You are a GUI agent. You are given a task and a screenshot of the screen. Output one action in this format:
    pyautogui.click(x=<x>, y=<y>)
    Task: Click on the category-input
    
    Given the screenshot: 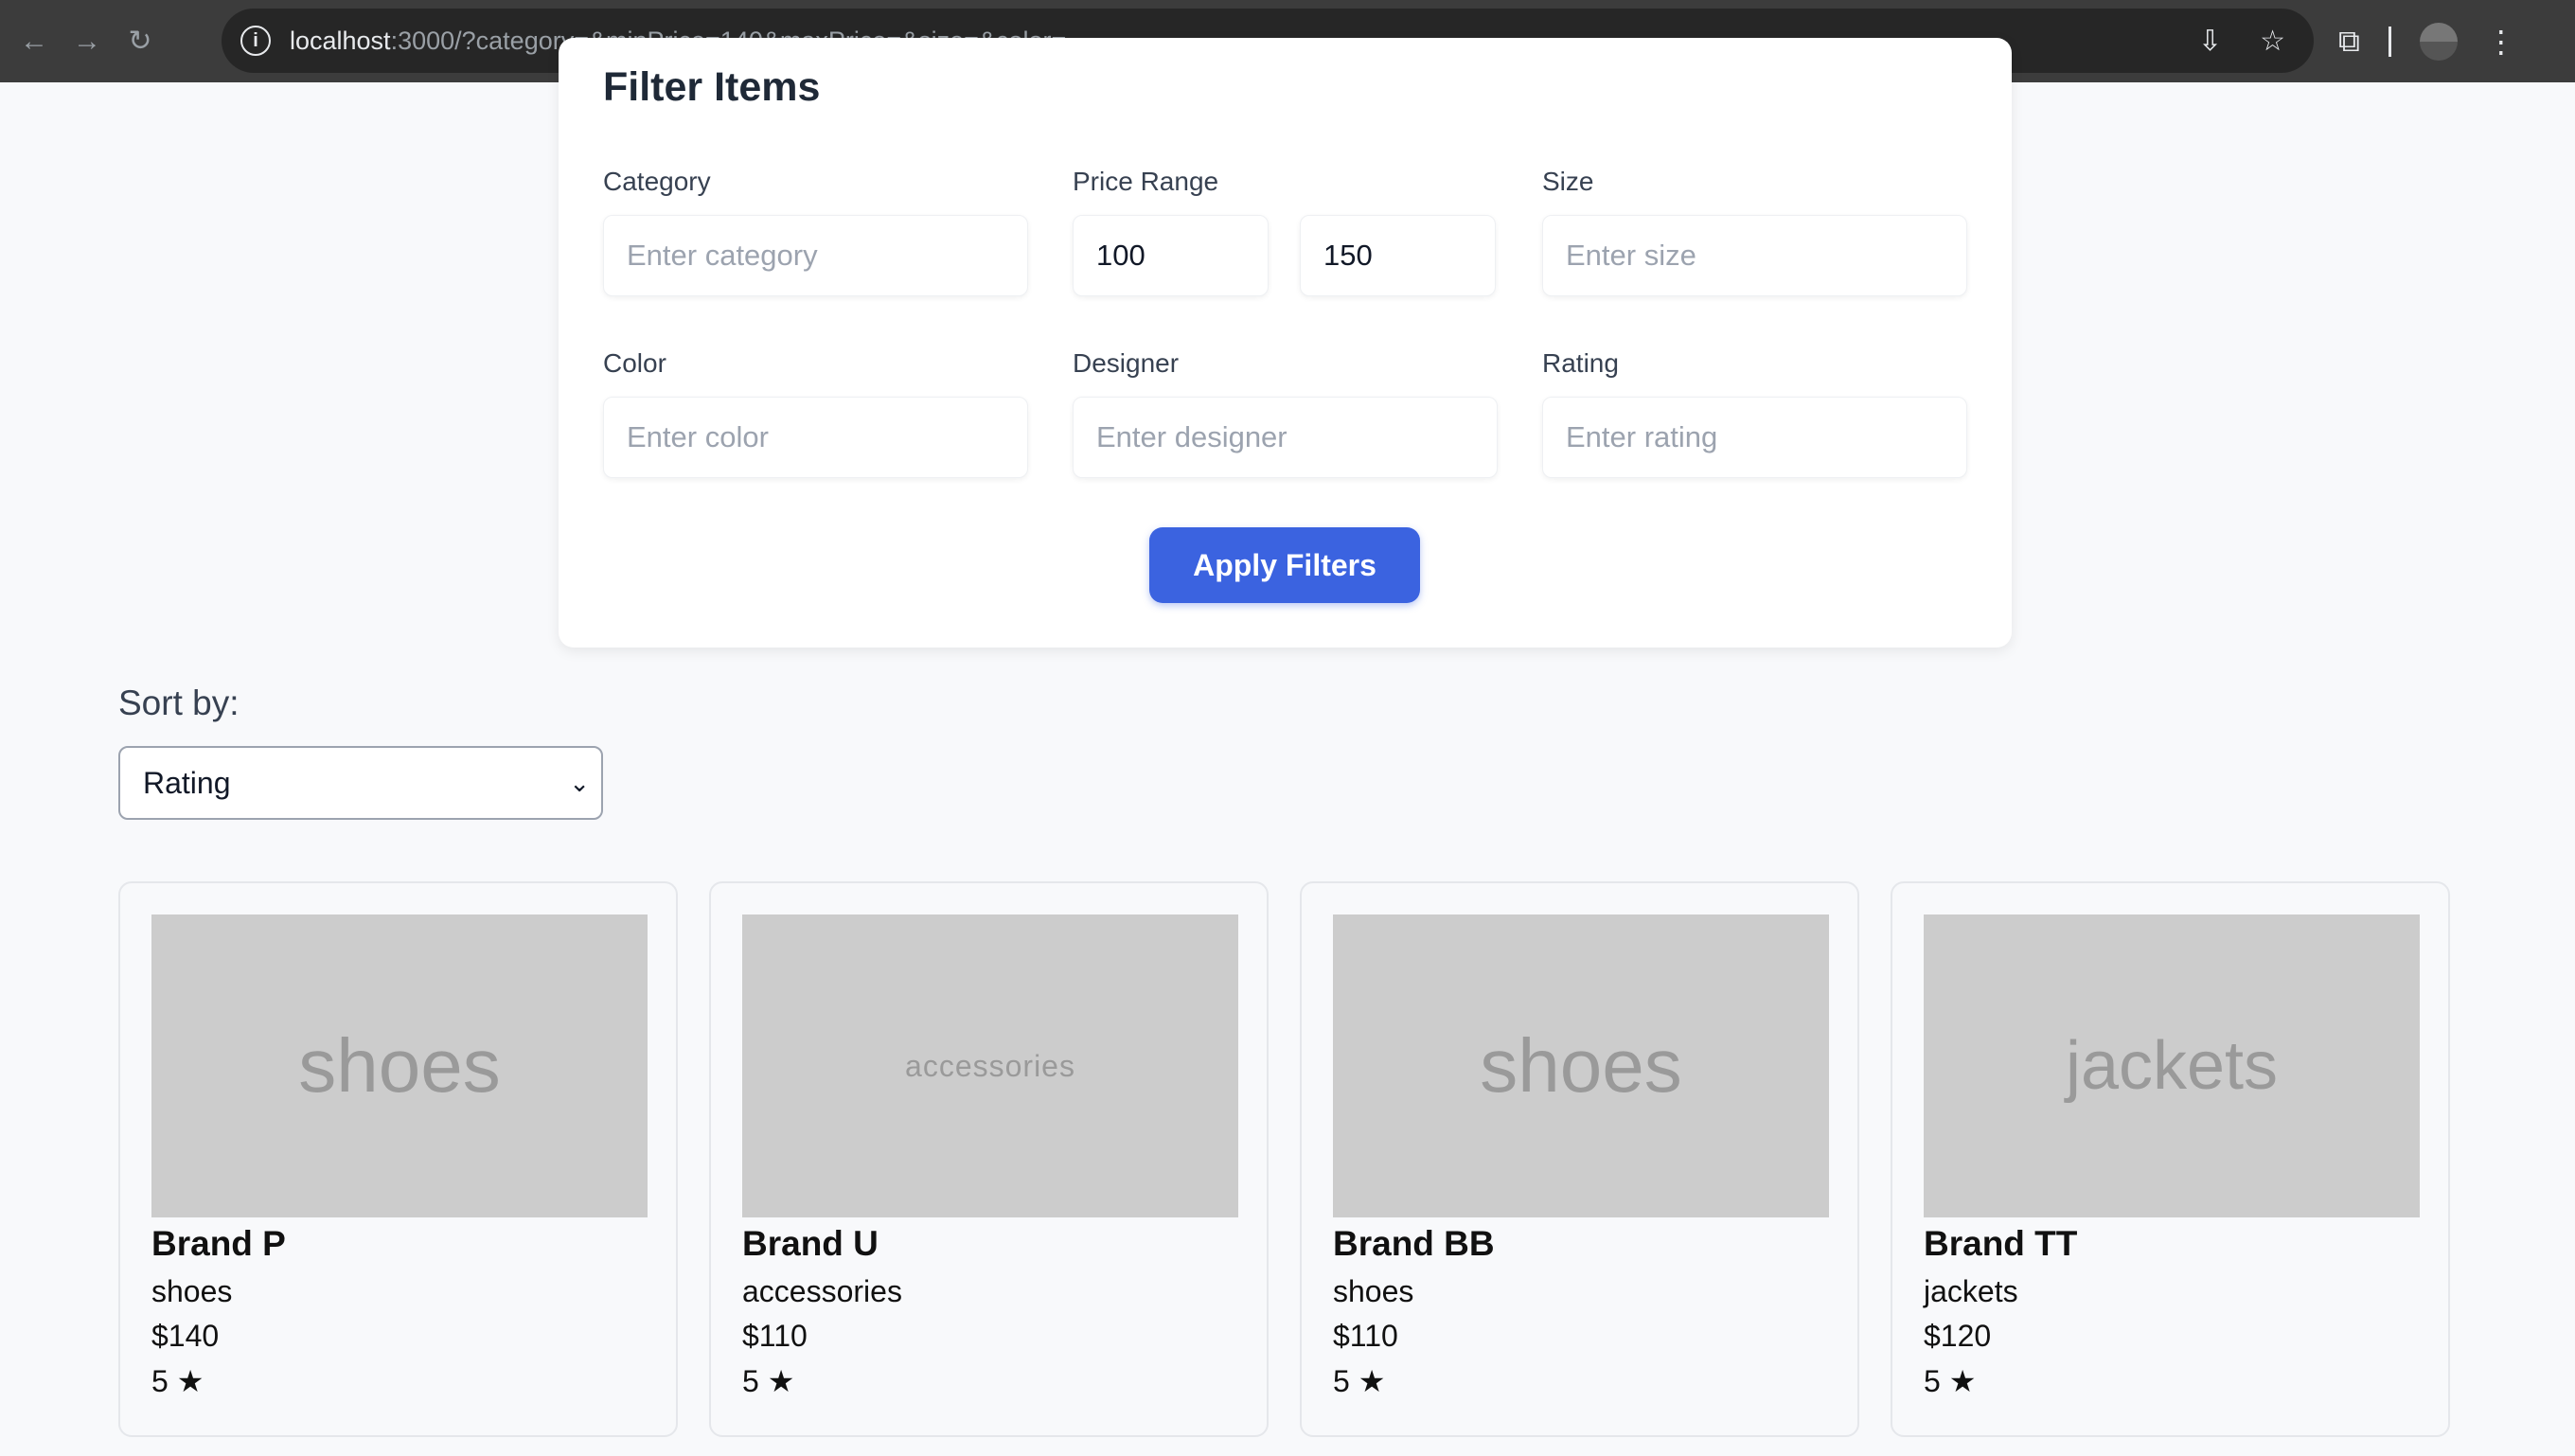 What is the action you would take?
    pyautogui.click(x=815, y=256)
    